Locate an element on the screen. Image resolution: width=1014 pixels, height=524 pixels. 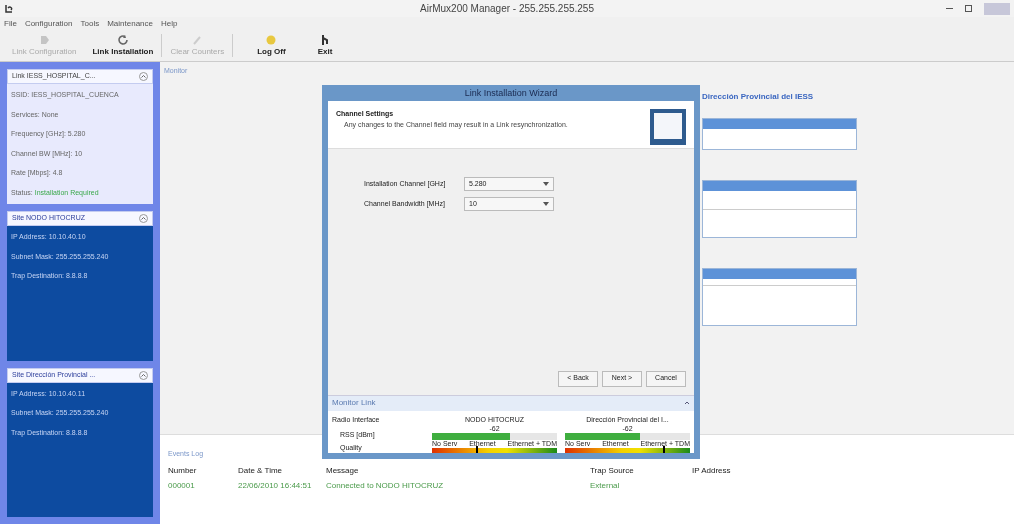
monitor-header: Monitor Link is located at coordinates (511, 402).